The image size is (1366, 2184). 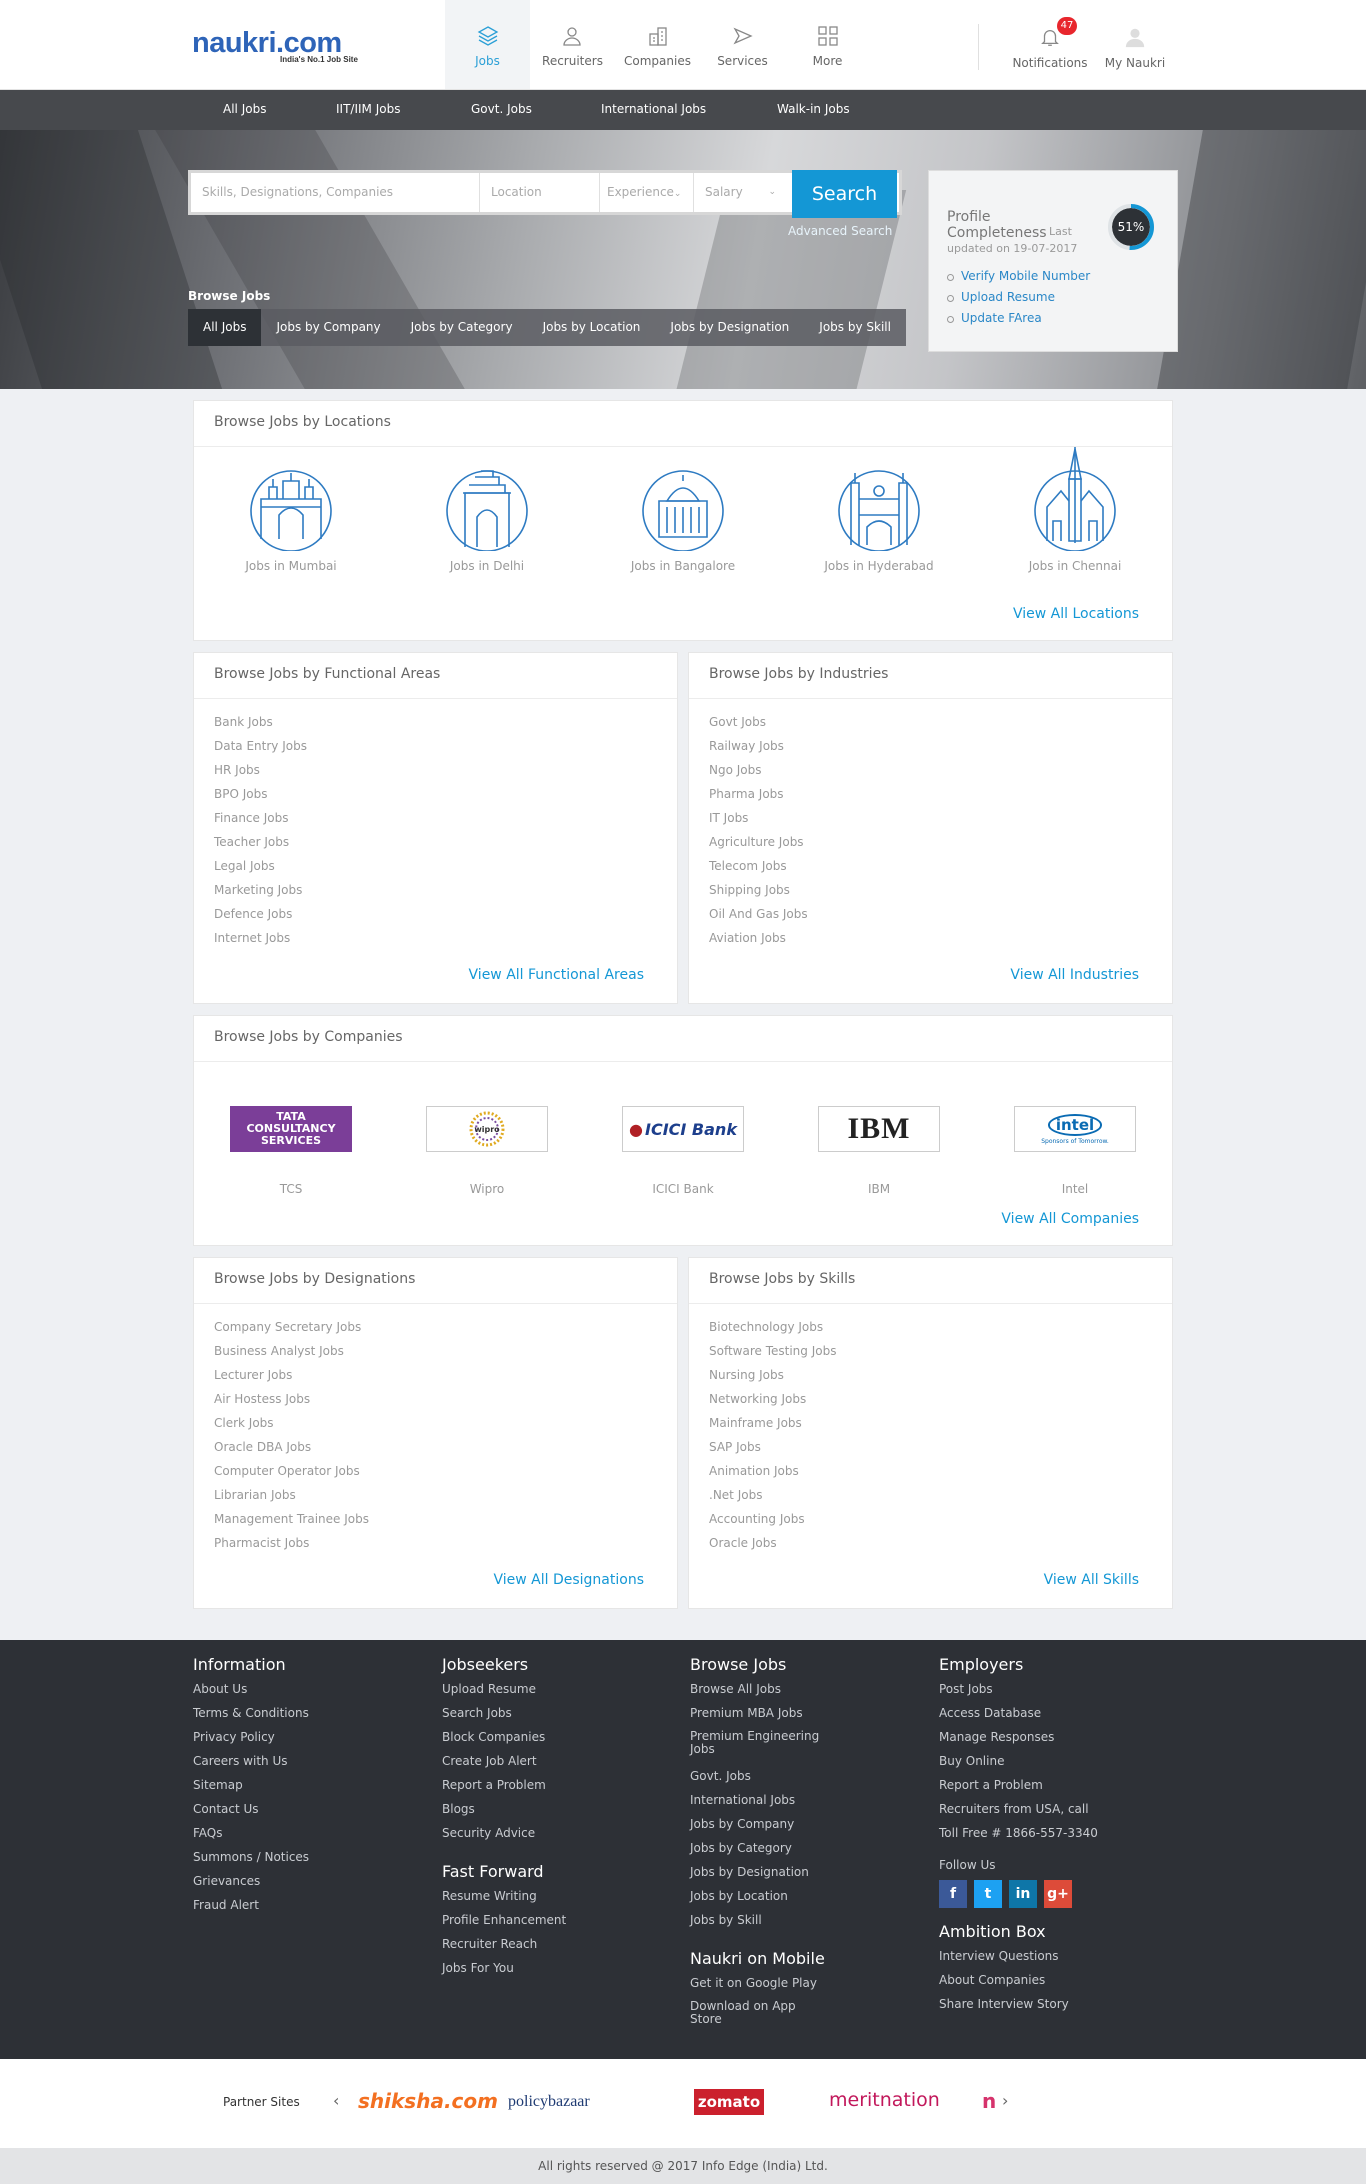 I want to click on footer-link: FAQs, so click(x=303, y=1838).